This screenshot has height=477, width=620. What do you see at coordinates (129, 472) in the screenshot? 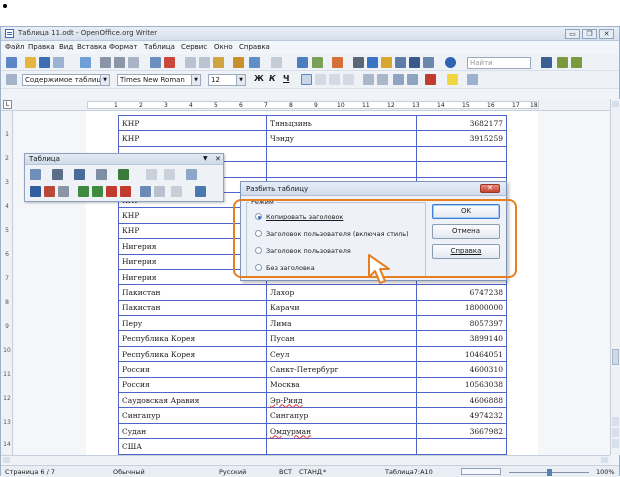
I see `page-style: Обычный` at bounding box center [129, 472].